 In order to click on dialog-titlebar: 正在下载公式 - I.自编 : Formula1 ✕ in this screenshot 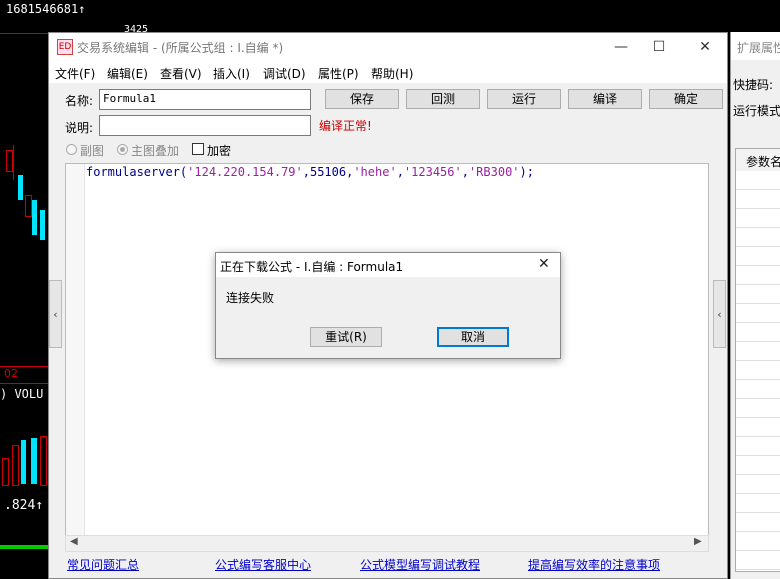, I will do `click(388, 265)`.